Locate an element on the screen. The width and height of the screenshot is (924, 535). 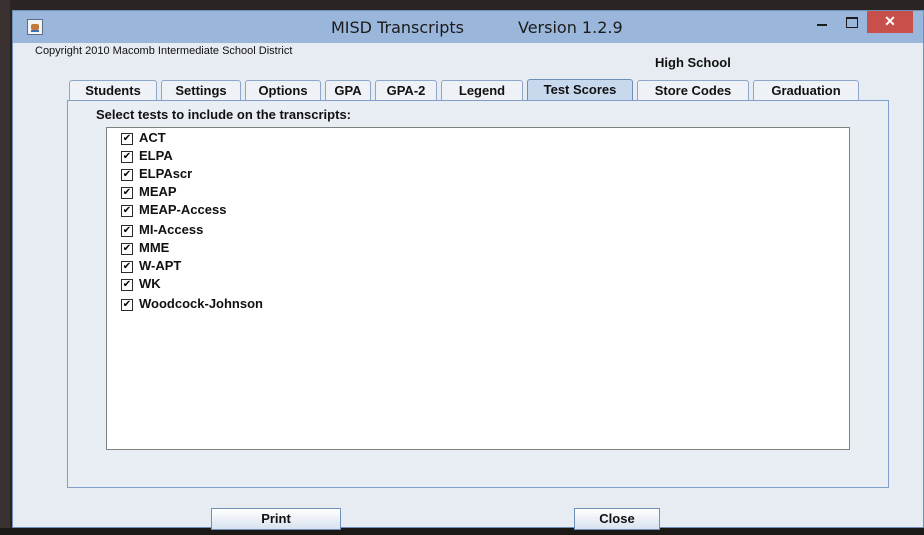
tab-graduation: Graduation is located at coordinates (806, 90).